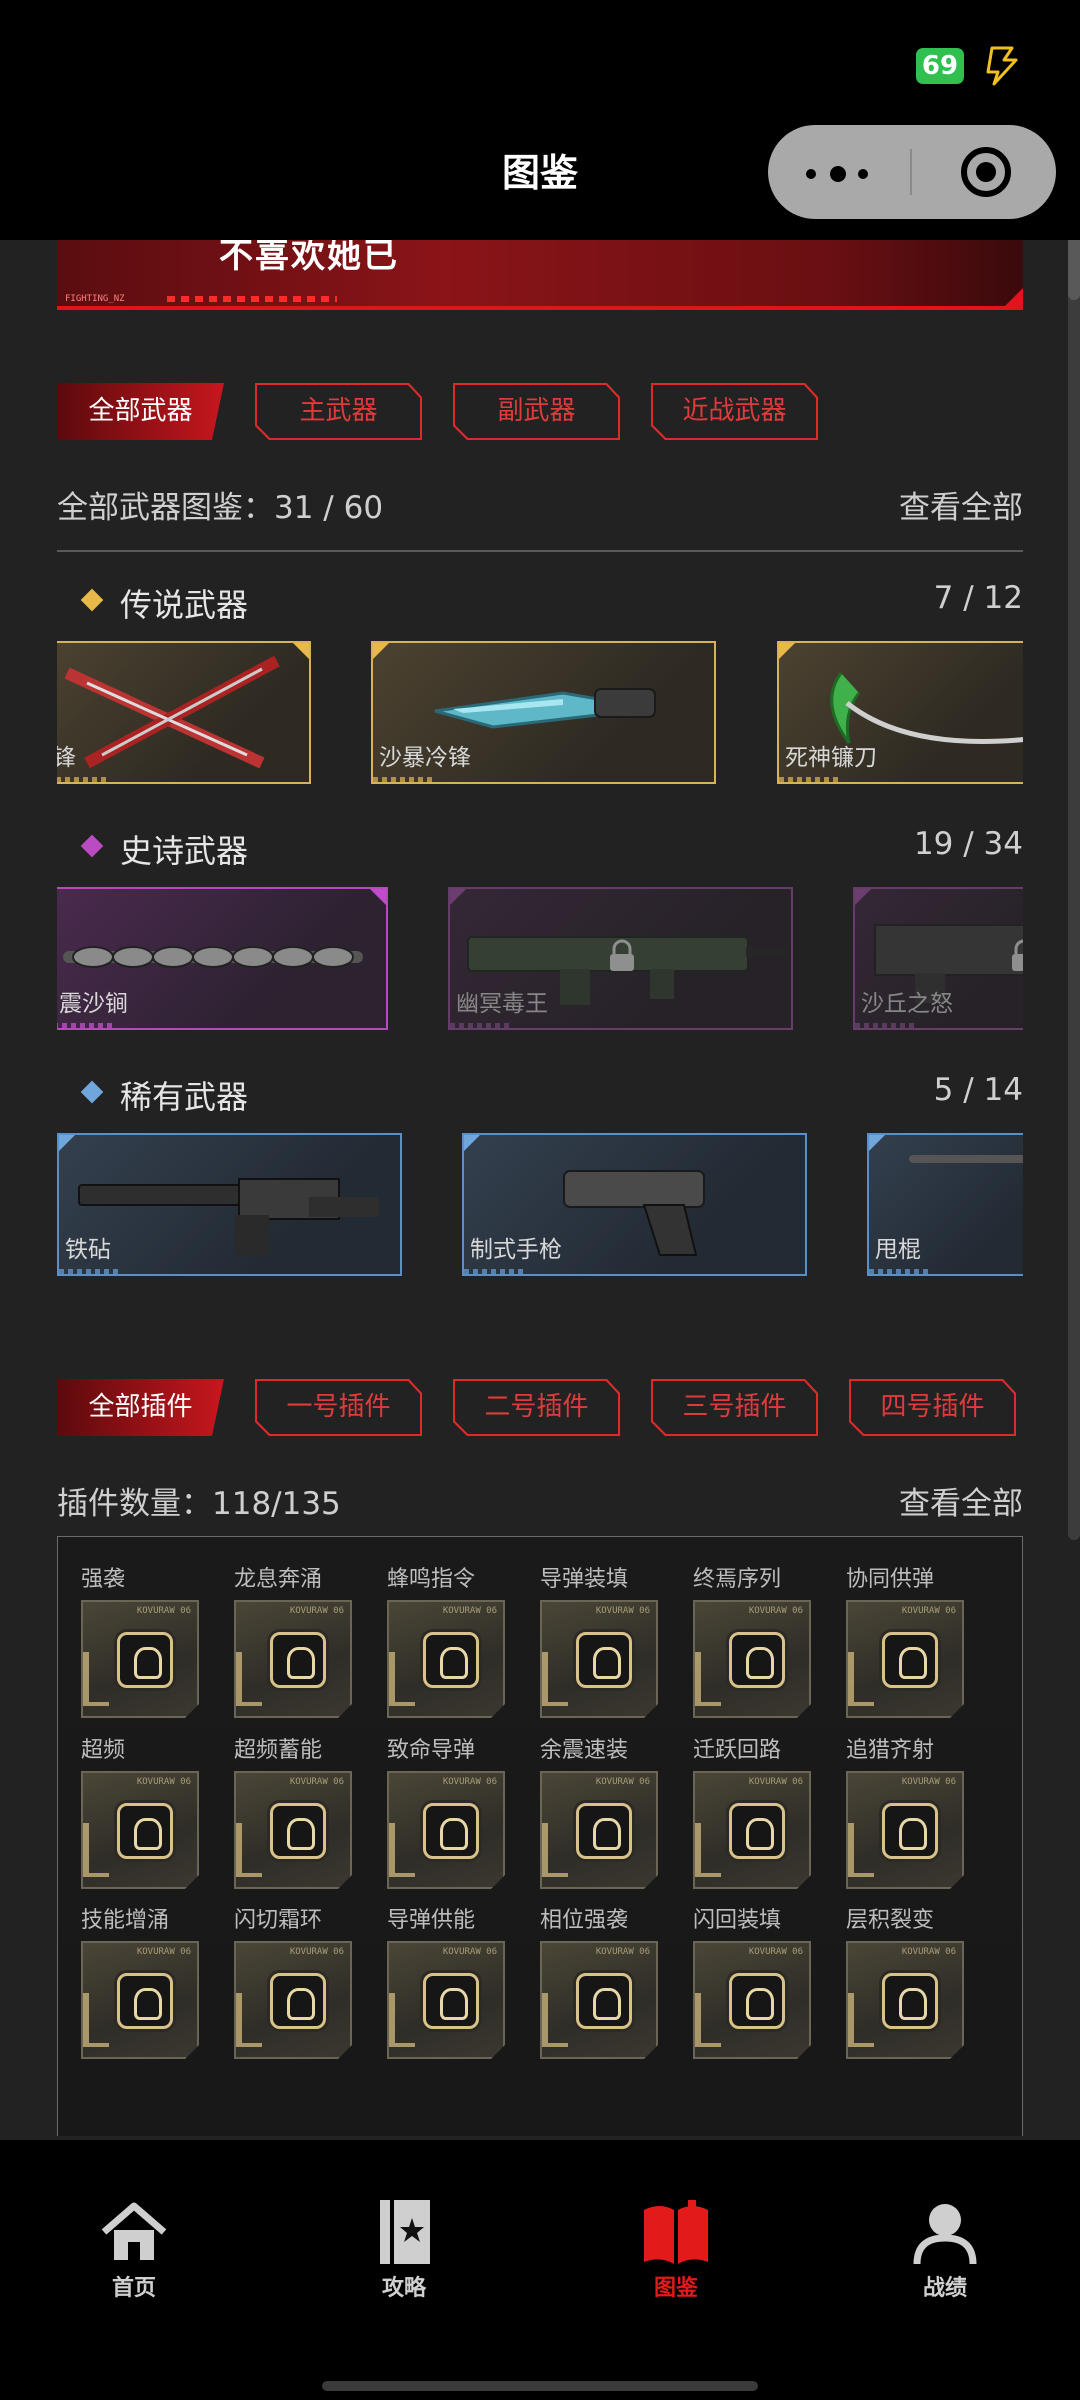 This screenshot has height=2400, width=1080. Describe the element at coordinates (900, 712) in the screenshot. I see `weapon-card: 死神镰刀` at that location.